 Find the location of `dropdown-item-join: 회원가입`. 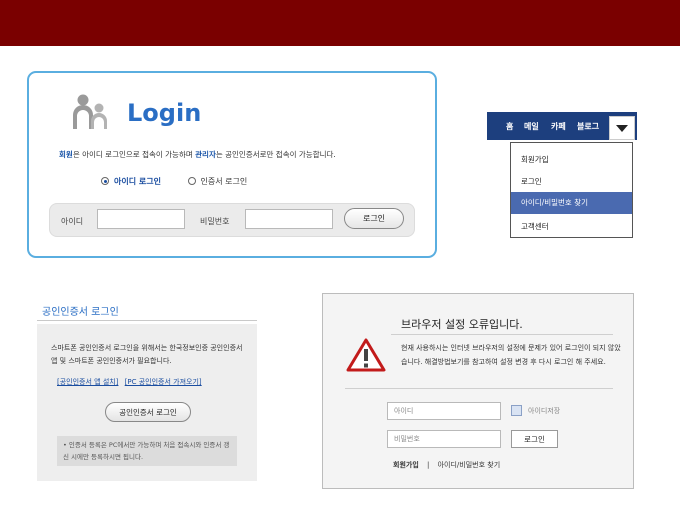

dropdown-item-join: 회원가입 is located at coordinates (571, 160).